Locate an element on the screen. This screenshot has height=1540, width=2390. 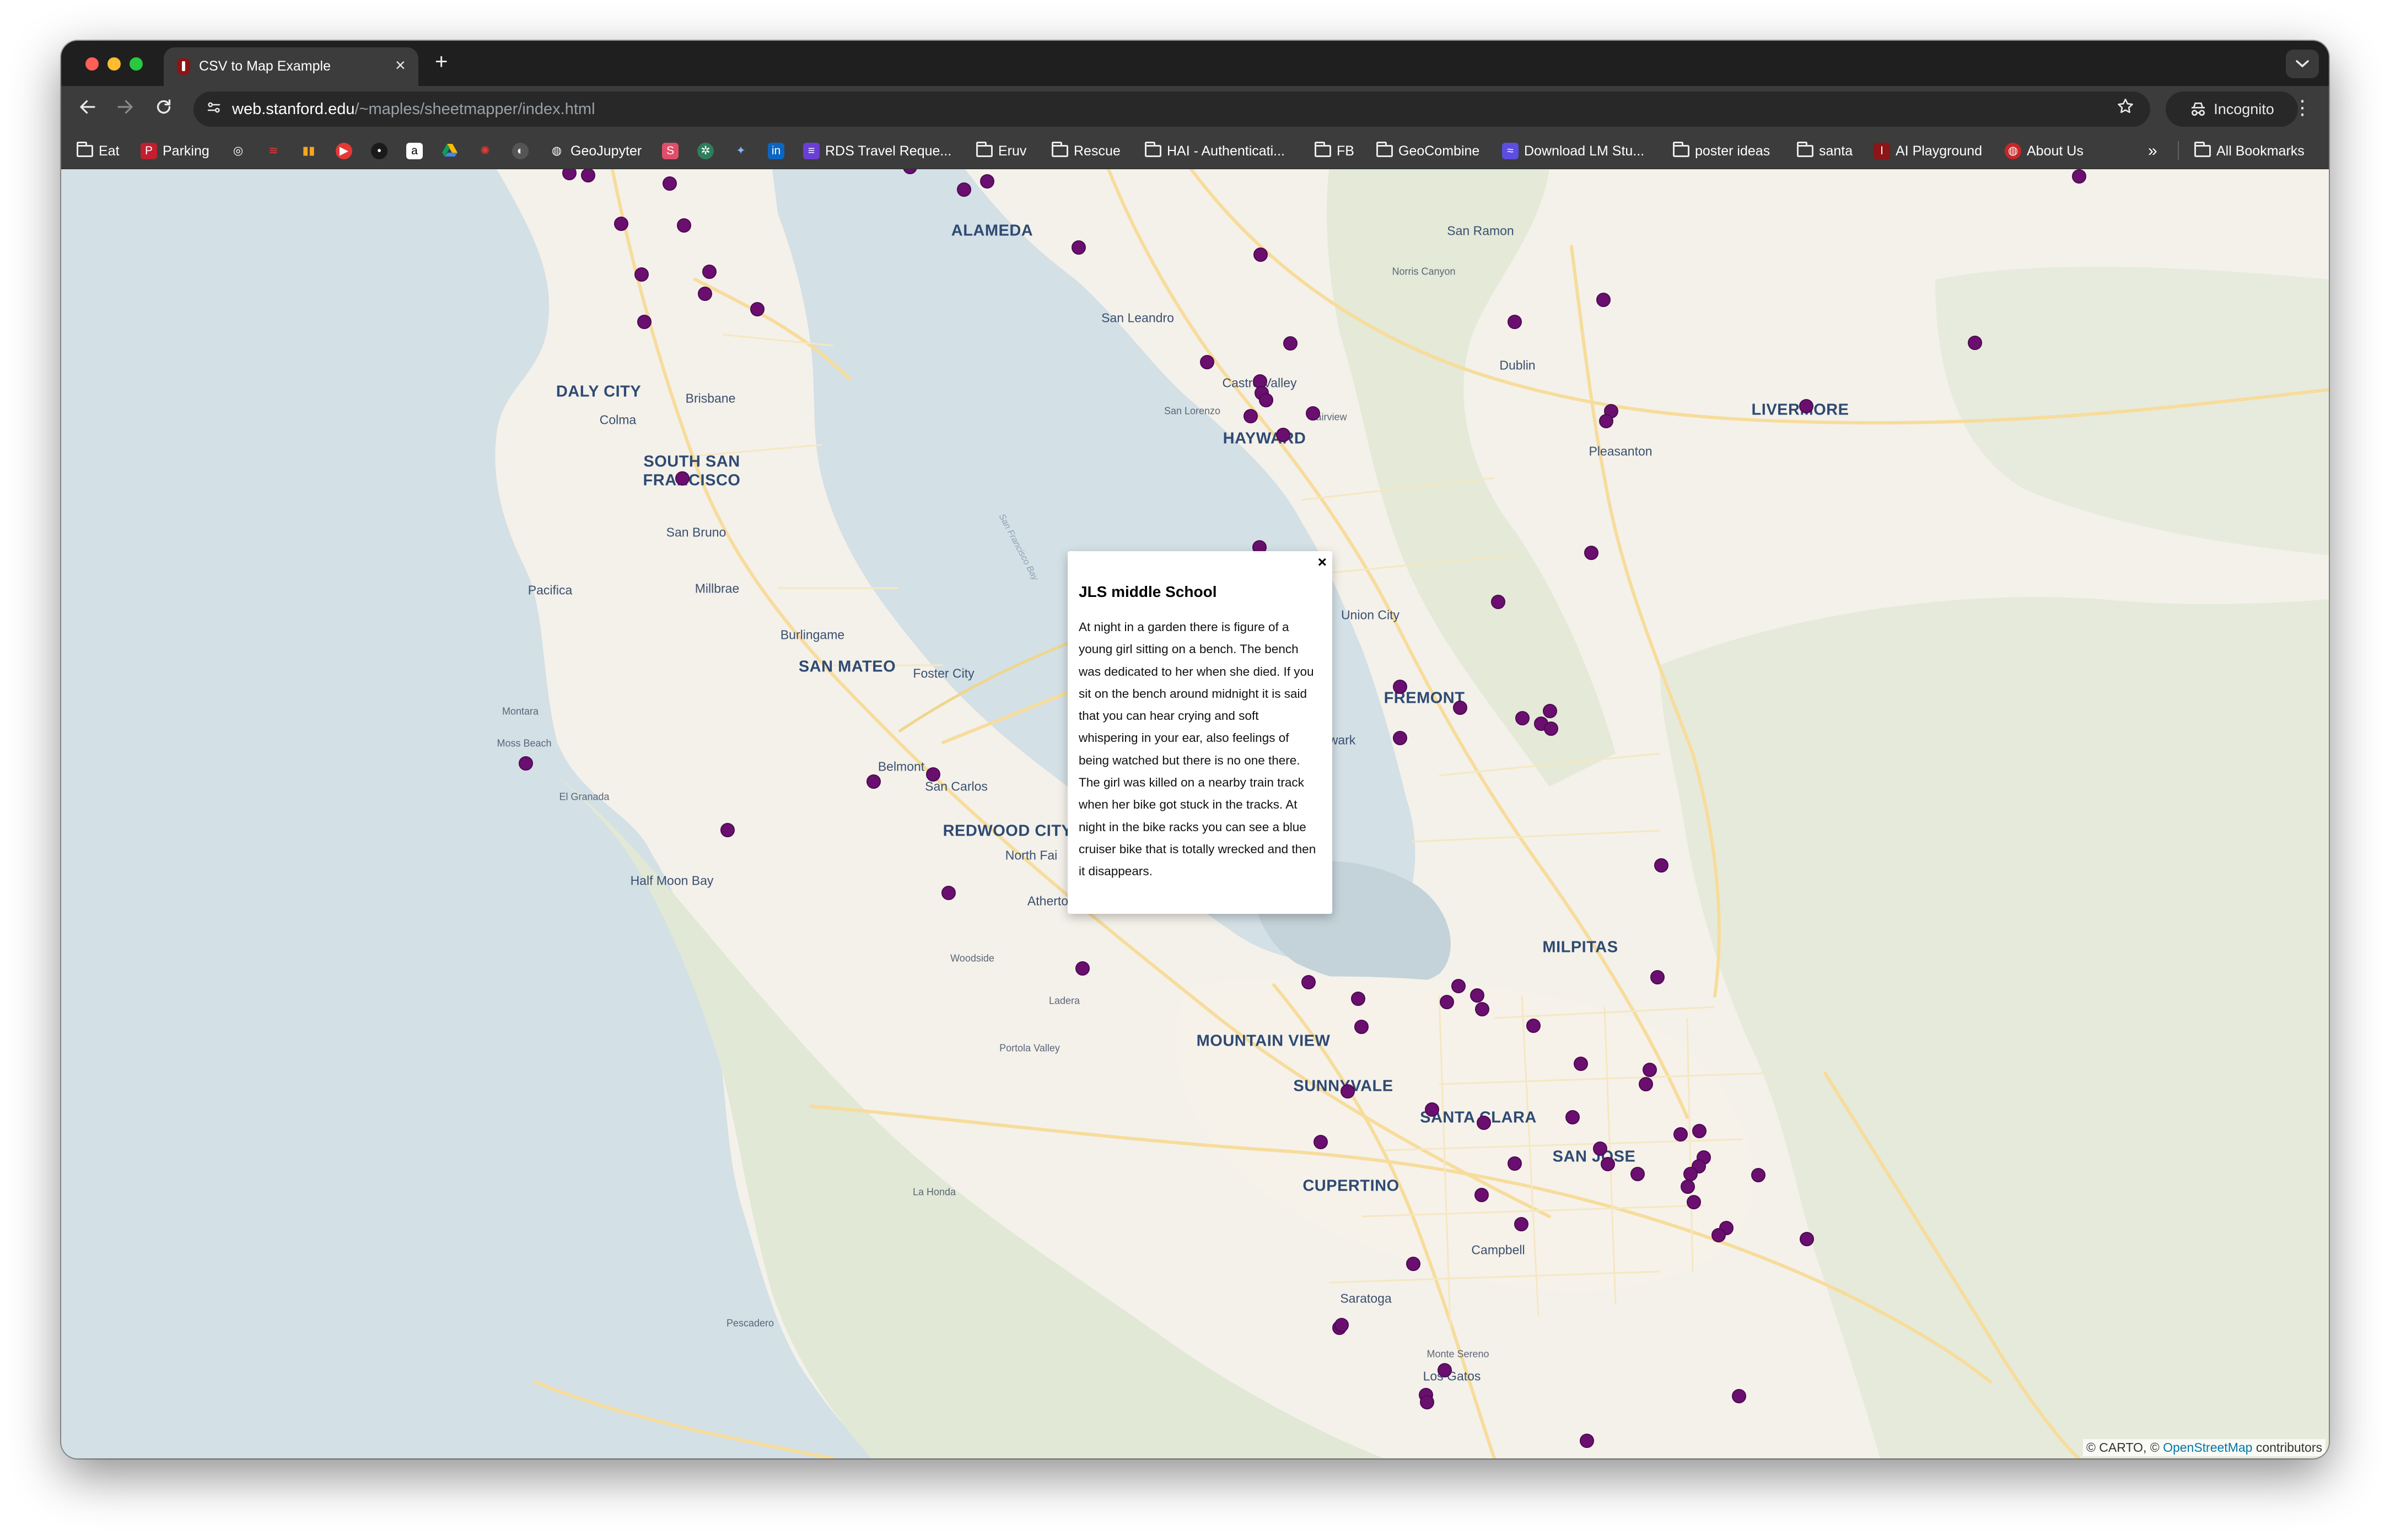
tab-csv-to-map: CSV to Map Example × is located at coordinates (291, 66).